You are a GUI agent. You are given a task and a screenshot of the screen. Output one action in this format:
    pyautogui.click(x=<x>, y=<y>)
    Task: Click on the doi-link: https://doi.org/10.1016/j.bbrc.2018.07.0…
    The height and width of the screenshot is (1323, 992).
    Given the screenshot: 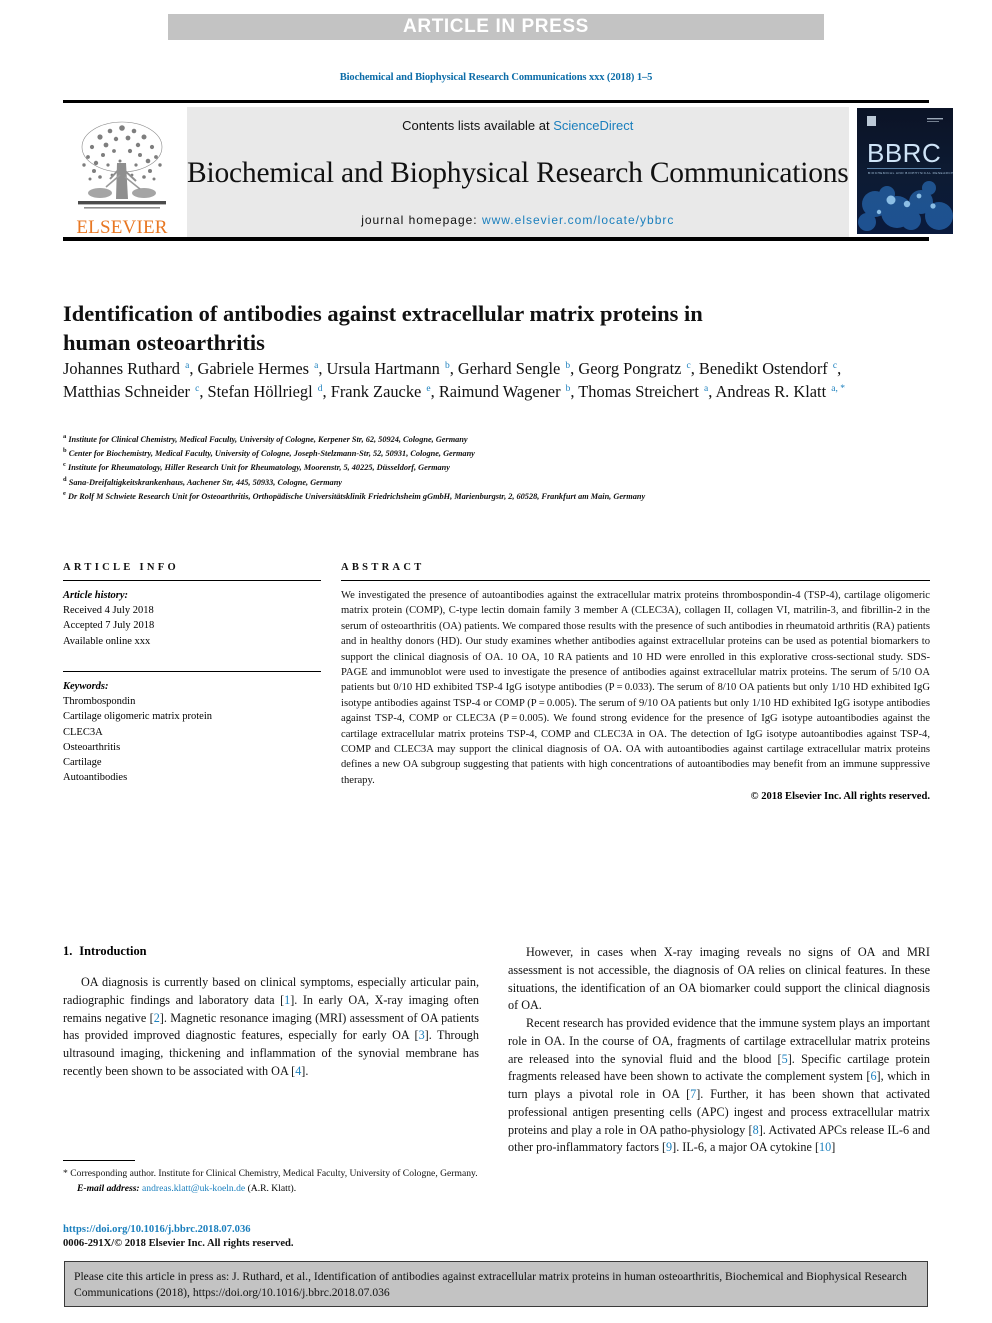 What is the action you would take?
    pyautogui.click(x=273, y=1230)
    